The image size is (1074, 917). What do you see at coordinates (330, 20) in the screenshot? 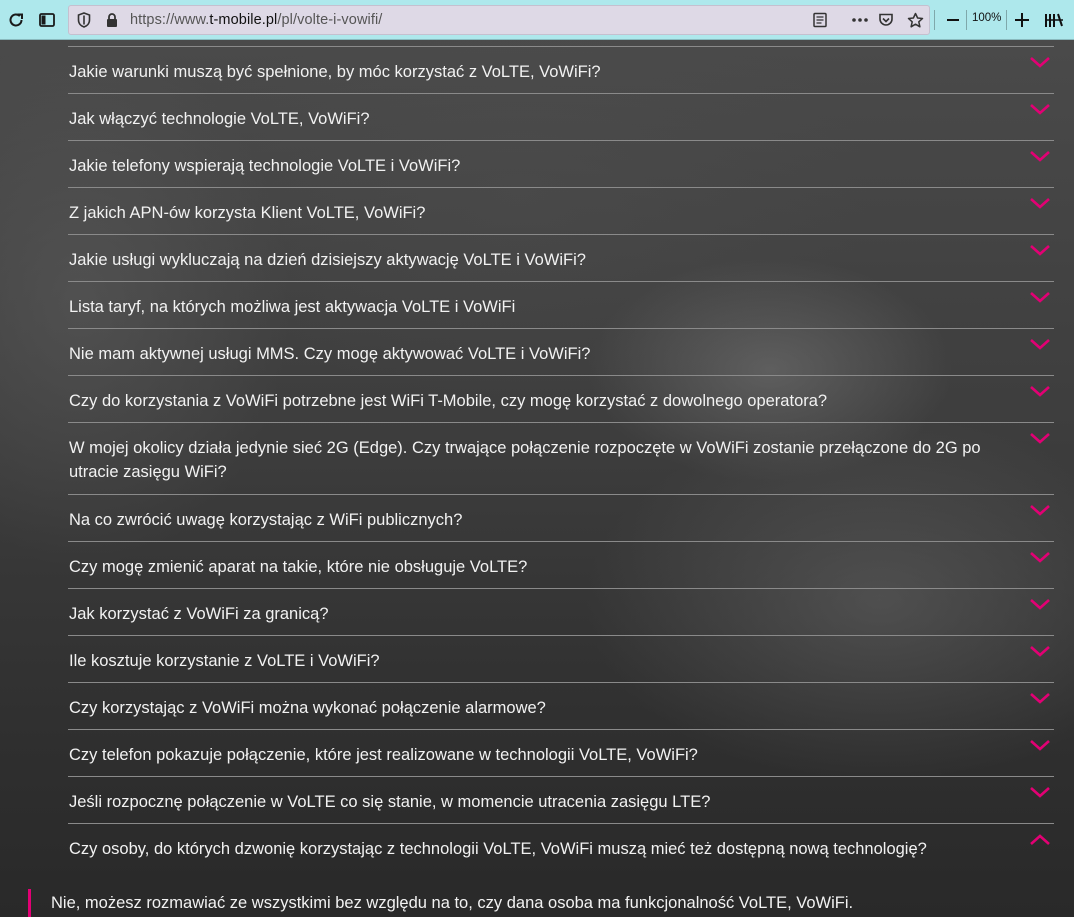
I see `url-path: /pl/volte-i-vowifi/` at bounding box center [330, 20].